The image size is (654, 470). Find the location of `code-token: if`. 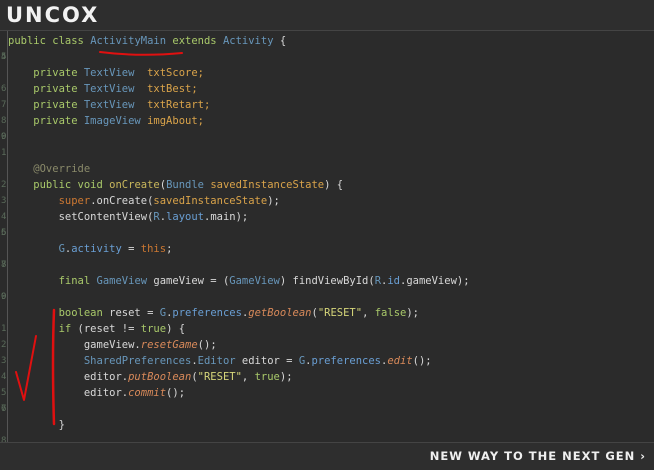

code-token: if is located at coordinates (40, 329).